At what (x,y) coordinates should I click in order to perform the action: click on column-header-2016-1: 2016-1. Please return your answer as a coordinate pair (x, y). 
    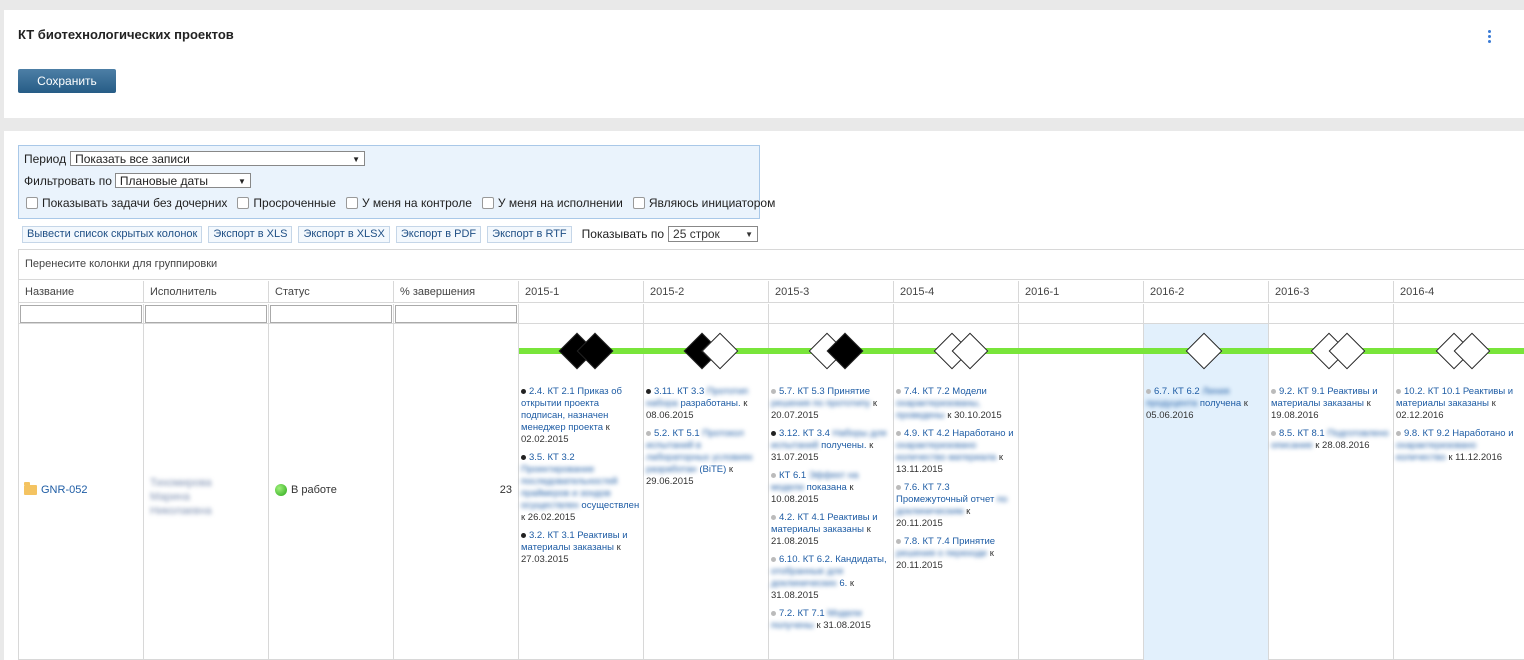
    Looking at the image, I should click on (1081, 292).